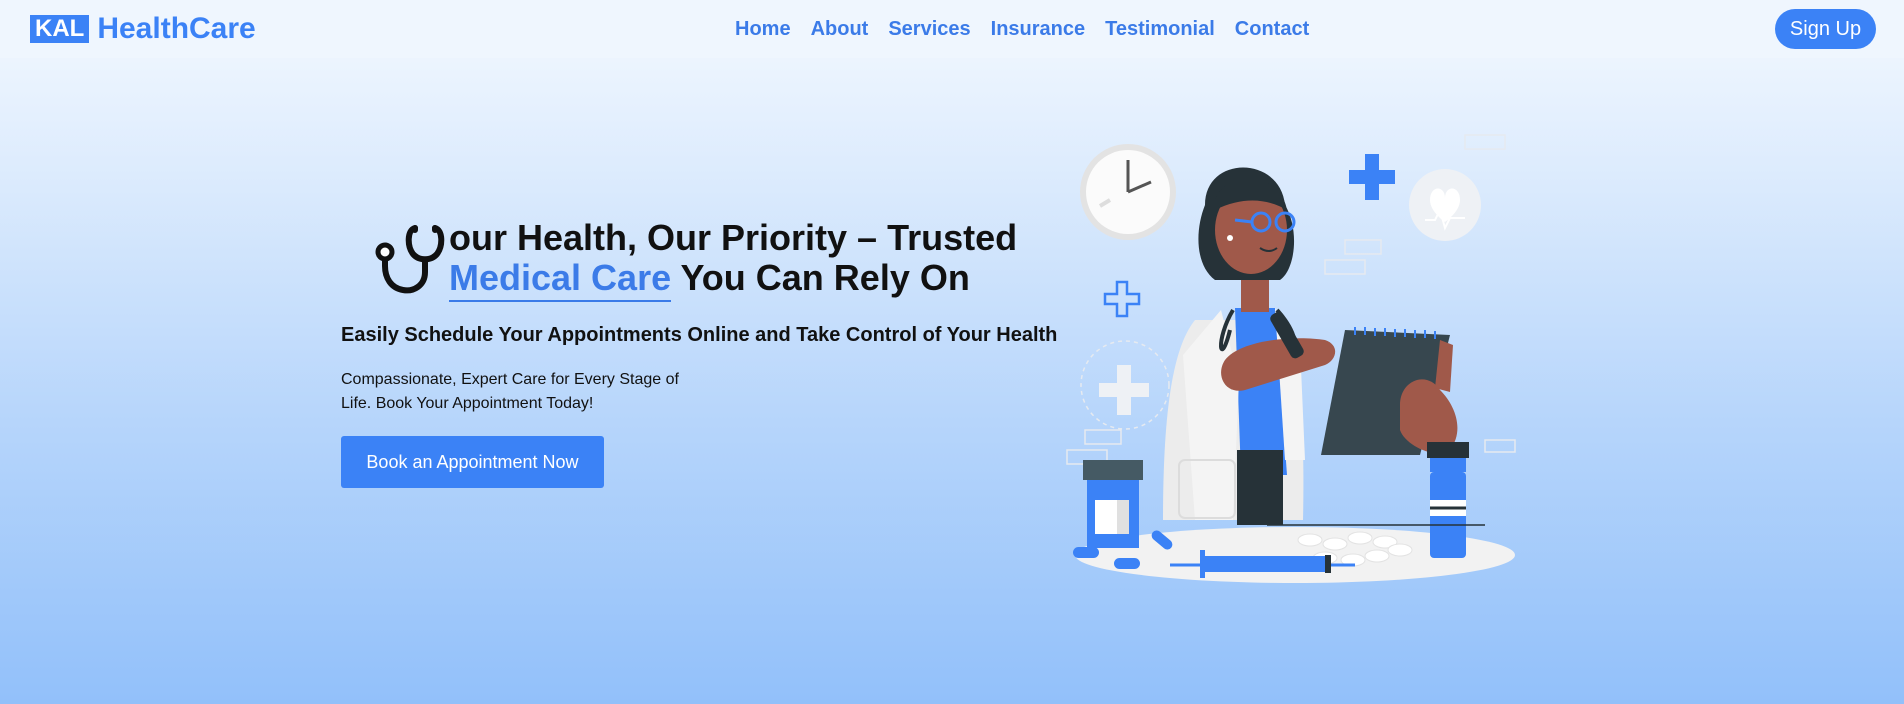 The image size is (1904, 704). I want to click on brand-badge: KAL, so click(60, 29).